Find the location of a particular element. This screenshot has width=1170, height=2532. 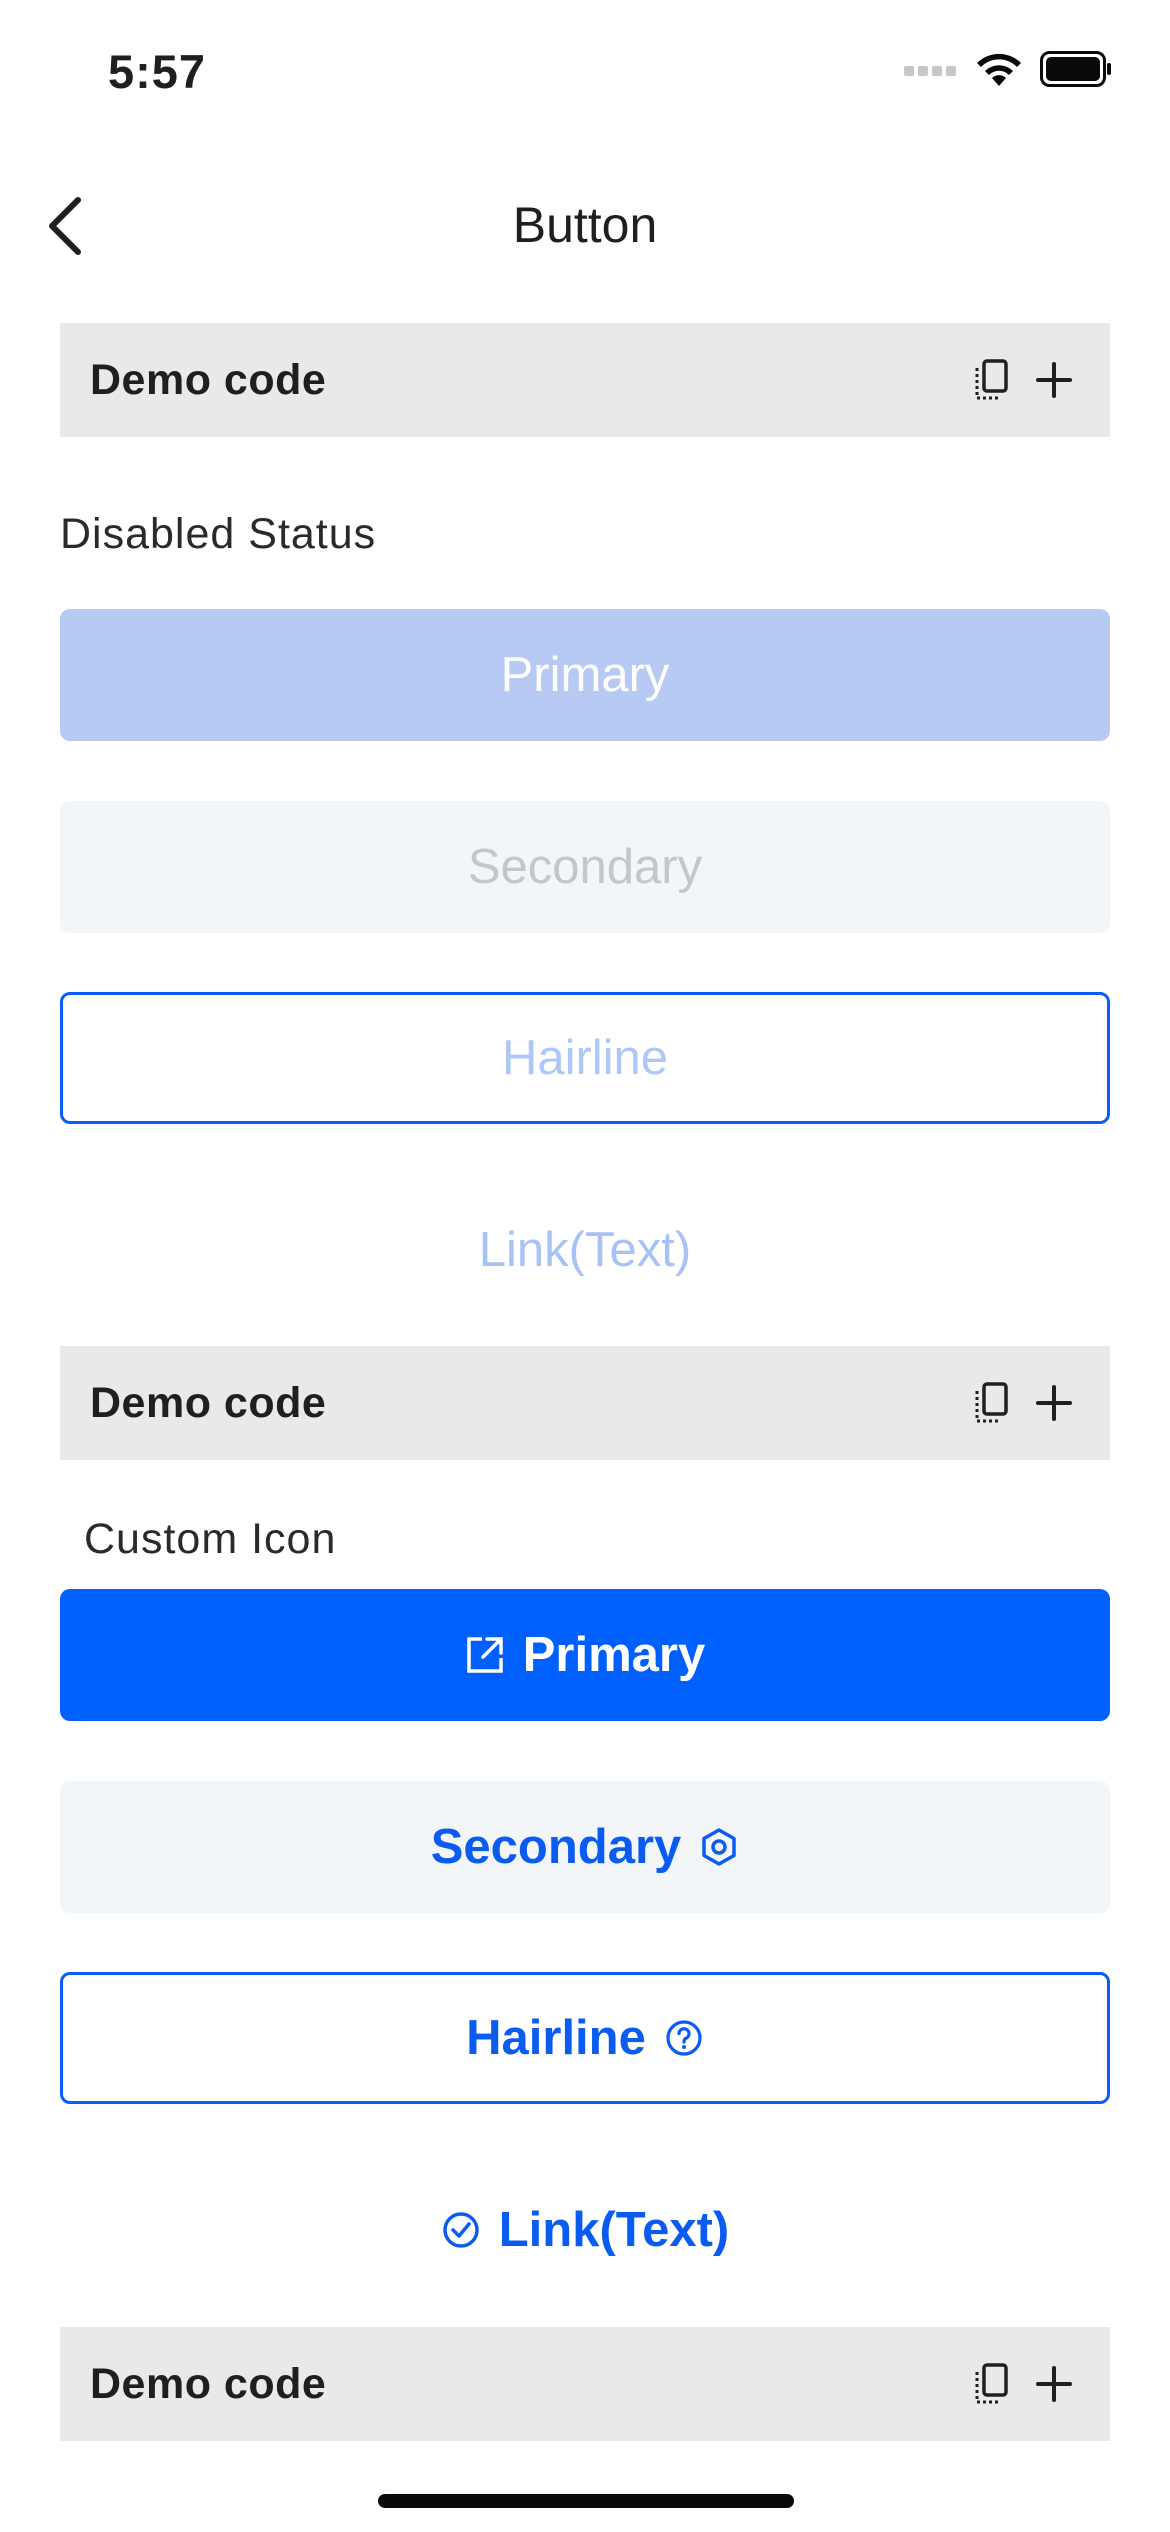

hairline-button-disabled: Hairline is located at coordinates (585, 1058).